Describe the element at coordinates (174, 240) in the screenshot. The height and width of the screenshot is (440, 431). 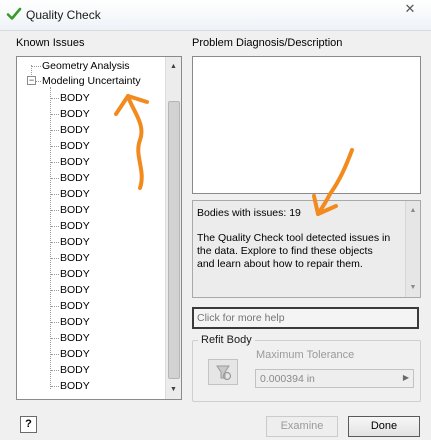
I see `scroll-thumb` at that location.